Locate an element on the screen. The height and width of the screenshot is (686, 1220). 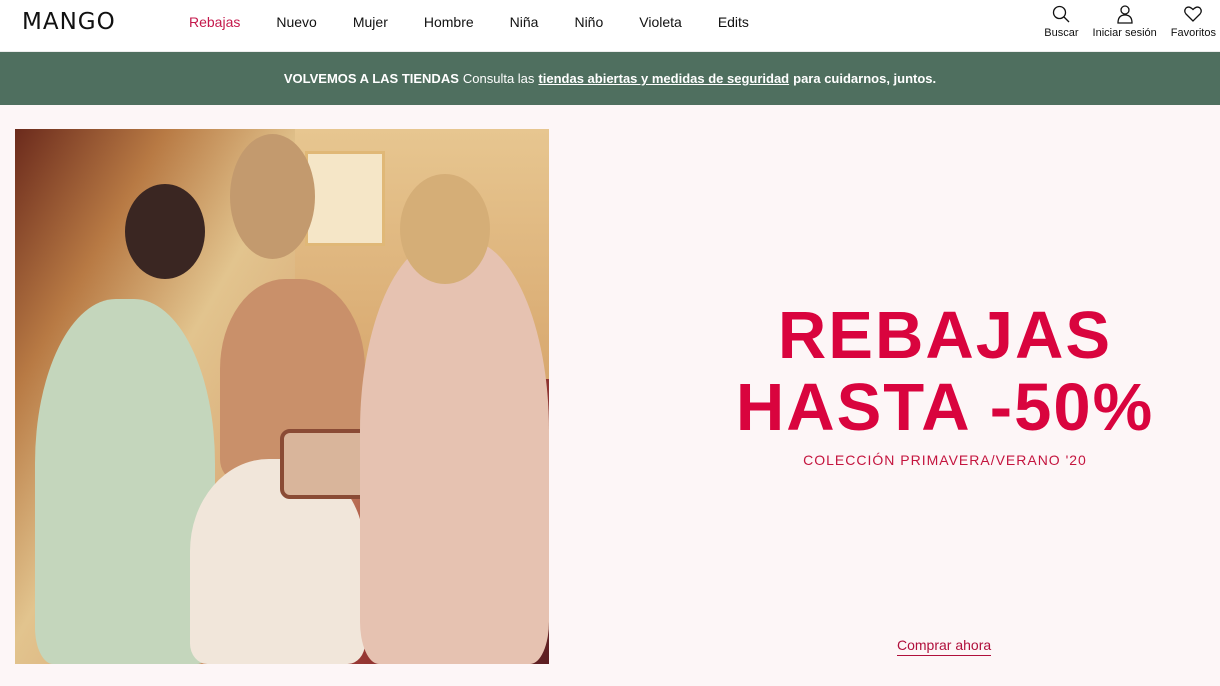
banner-rest-text: para cuidarnos, juntos. is located at coordinates (865, 78).